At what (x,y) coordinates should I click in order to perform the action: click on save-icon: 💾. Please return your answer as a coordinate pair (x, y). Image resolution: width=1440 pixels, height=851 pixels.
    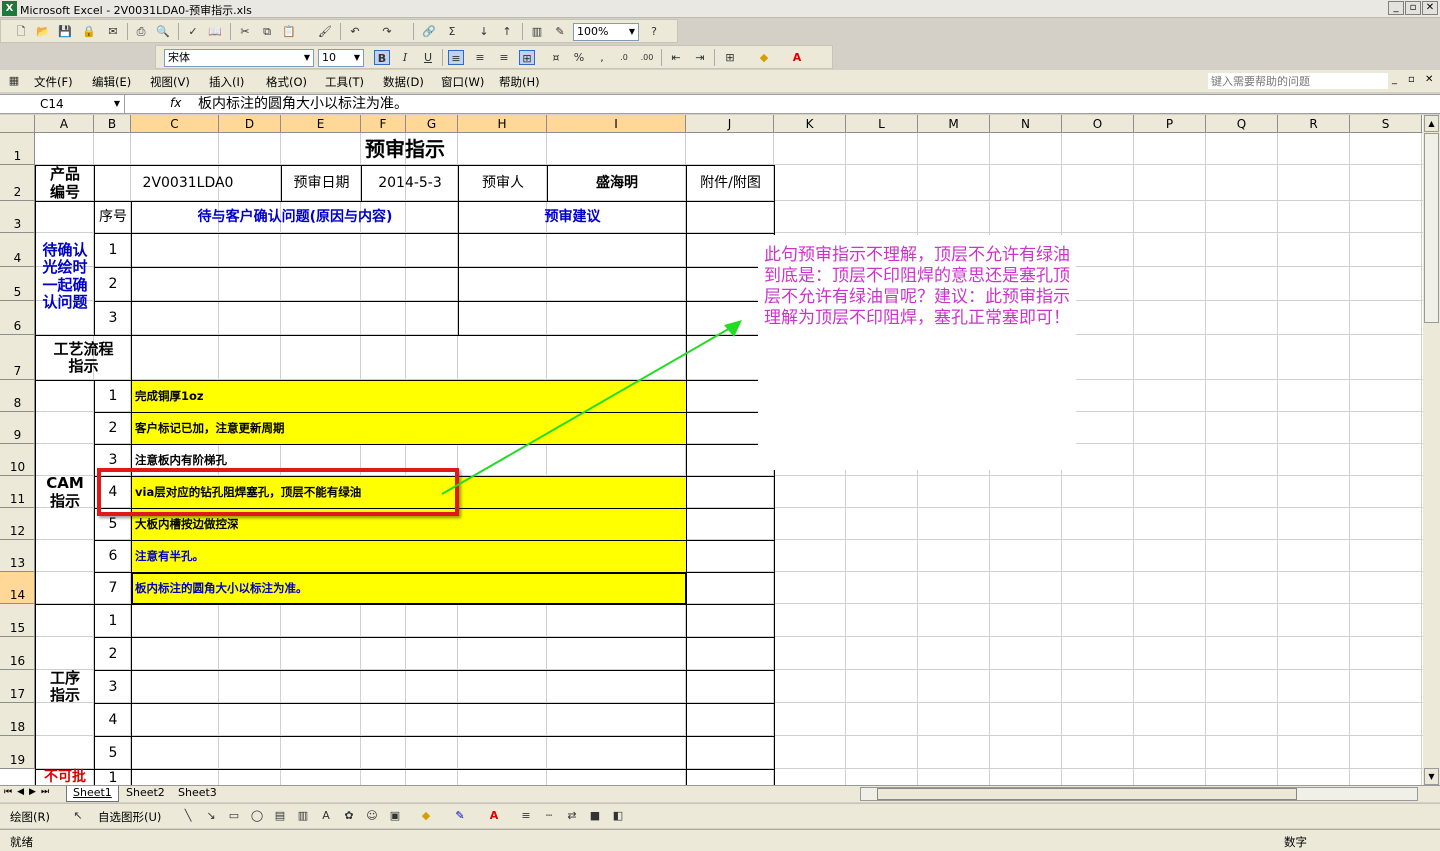
    Looking at the image, I should click on (65, 31).